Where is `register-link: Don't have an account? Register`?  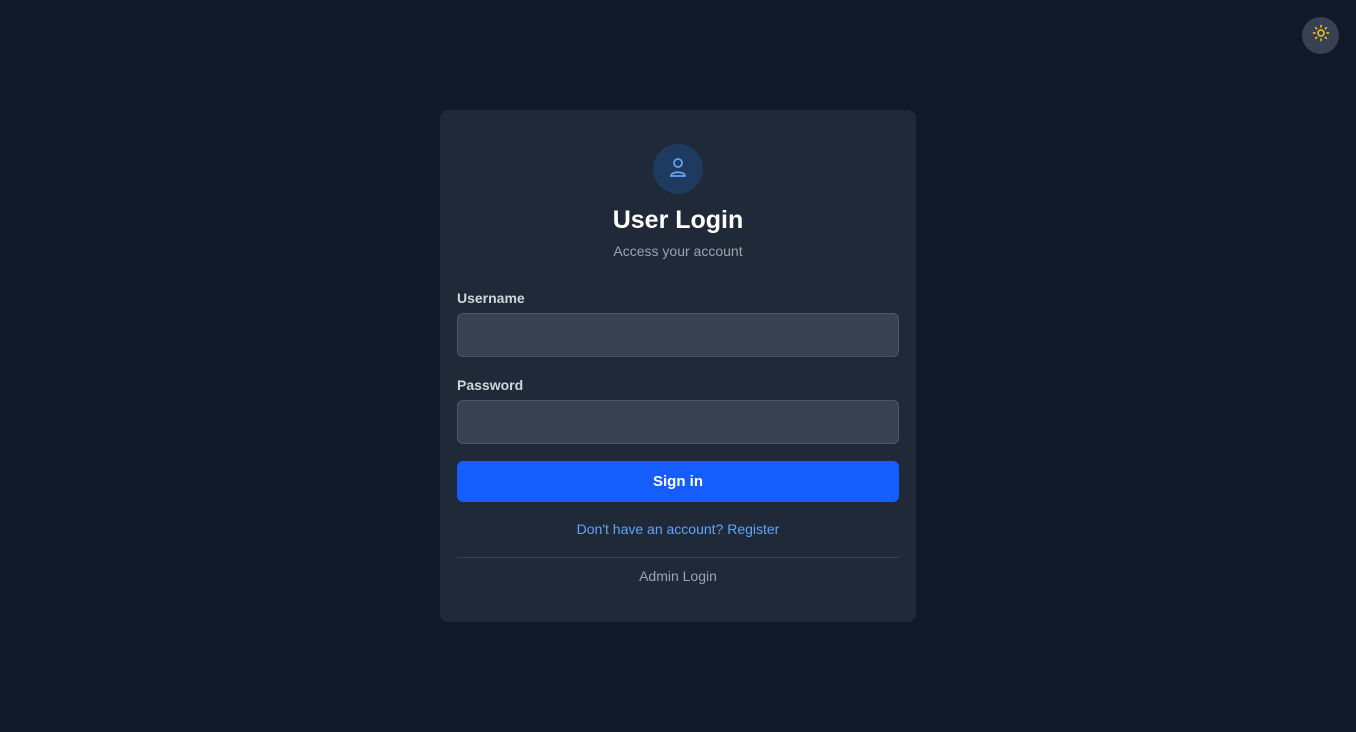
register-link: Don't have an account? Register is located at coordinates (678, 529).